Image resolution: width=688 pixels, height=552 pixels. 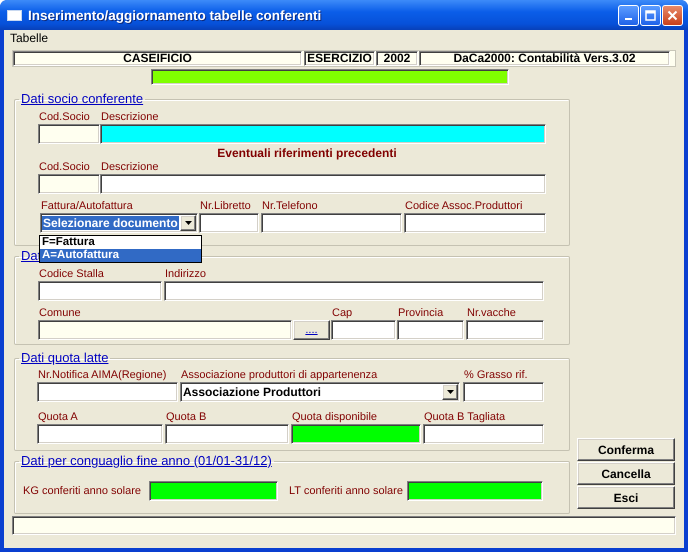 What do you see at coordinates (87, 206) in the screenshot?
I see `field-label: Fattura/Autofattura` at bounding box center [87, 206].